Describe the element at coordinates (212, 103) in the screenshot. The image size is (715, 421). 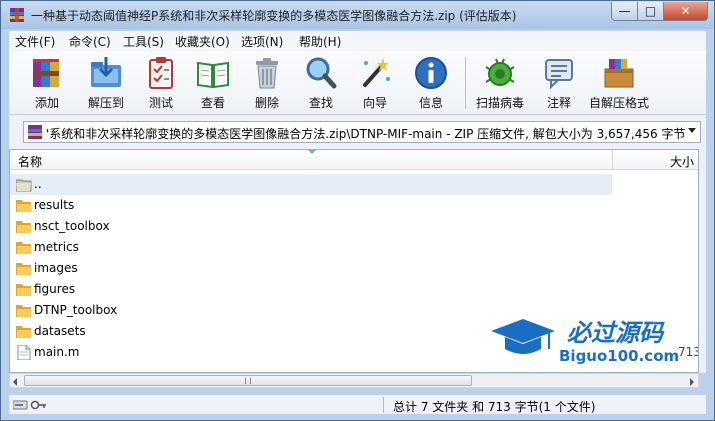
I see `view-label: 查看` at that location.